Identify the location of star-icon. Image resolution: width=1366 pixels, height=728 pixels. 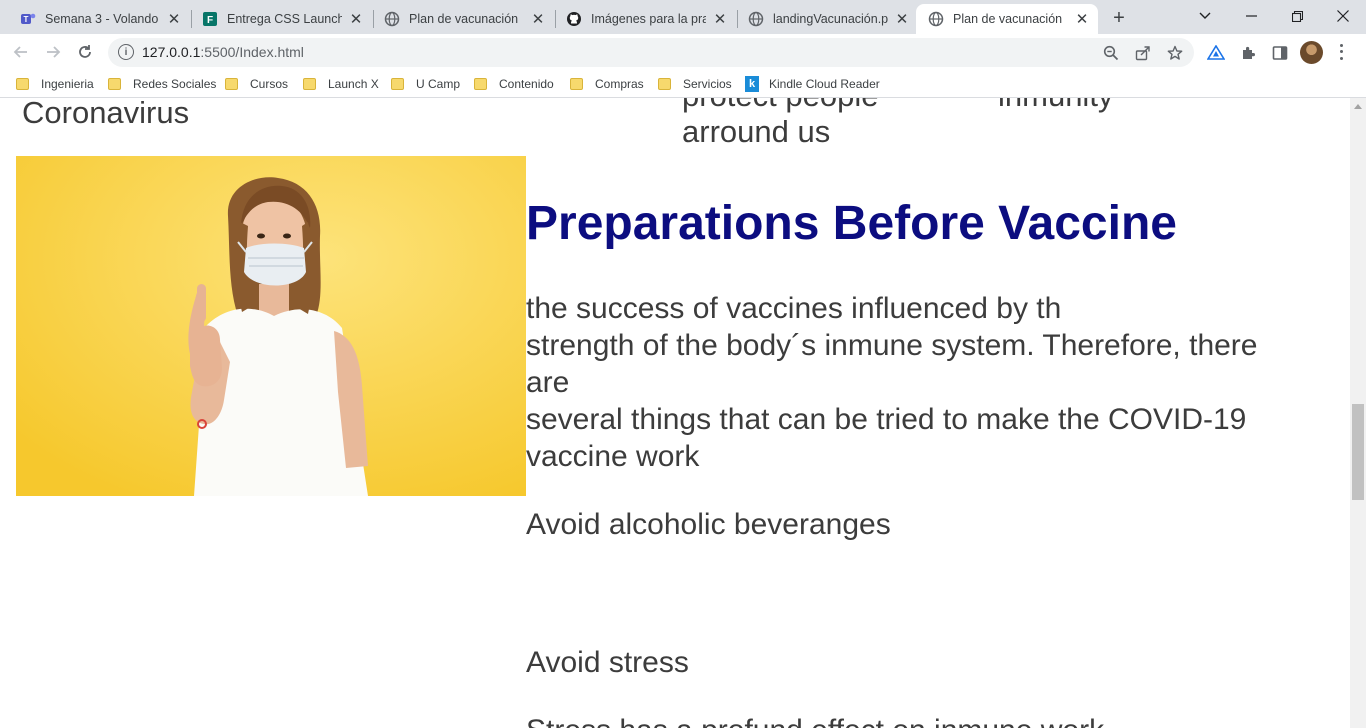
(1175, 53).